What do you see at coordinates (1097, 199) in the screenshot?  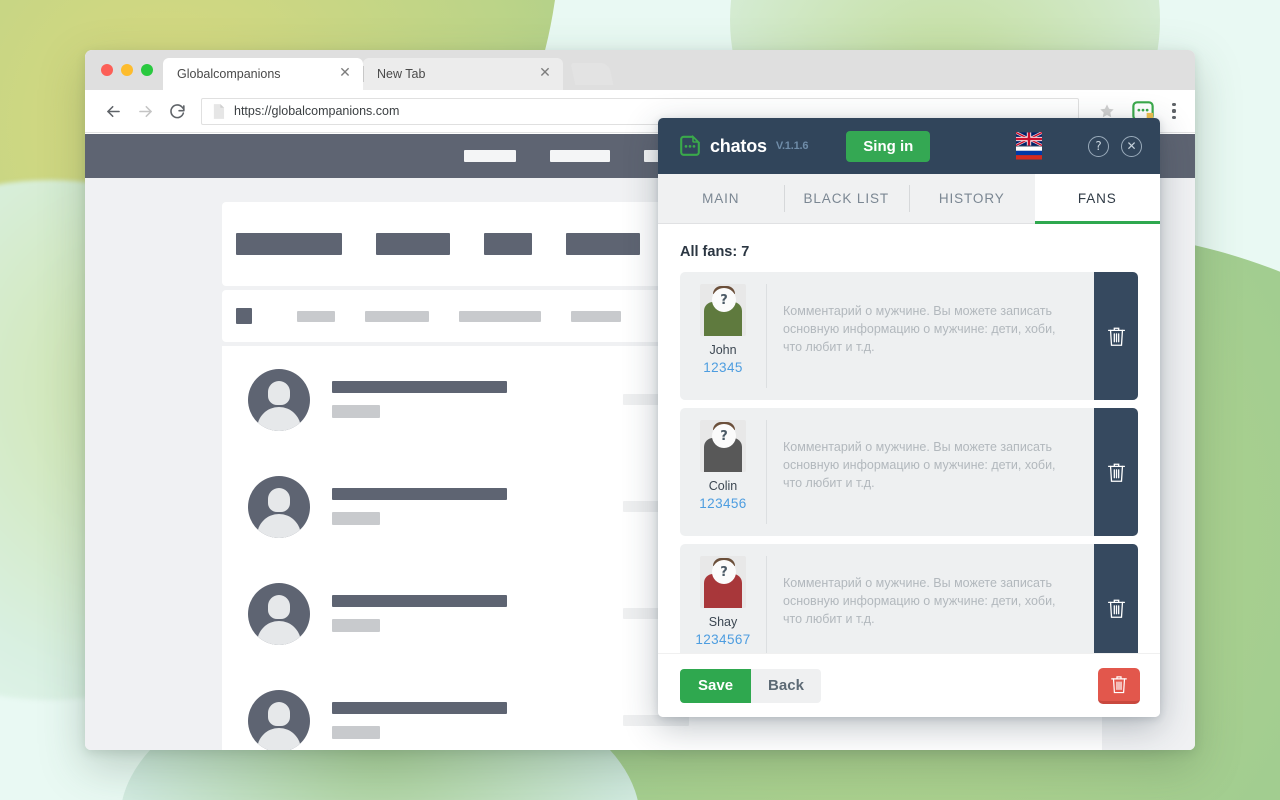 I see `tab-fans: FANS` at bounding box center [1097, 199].